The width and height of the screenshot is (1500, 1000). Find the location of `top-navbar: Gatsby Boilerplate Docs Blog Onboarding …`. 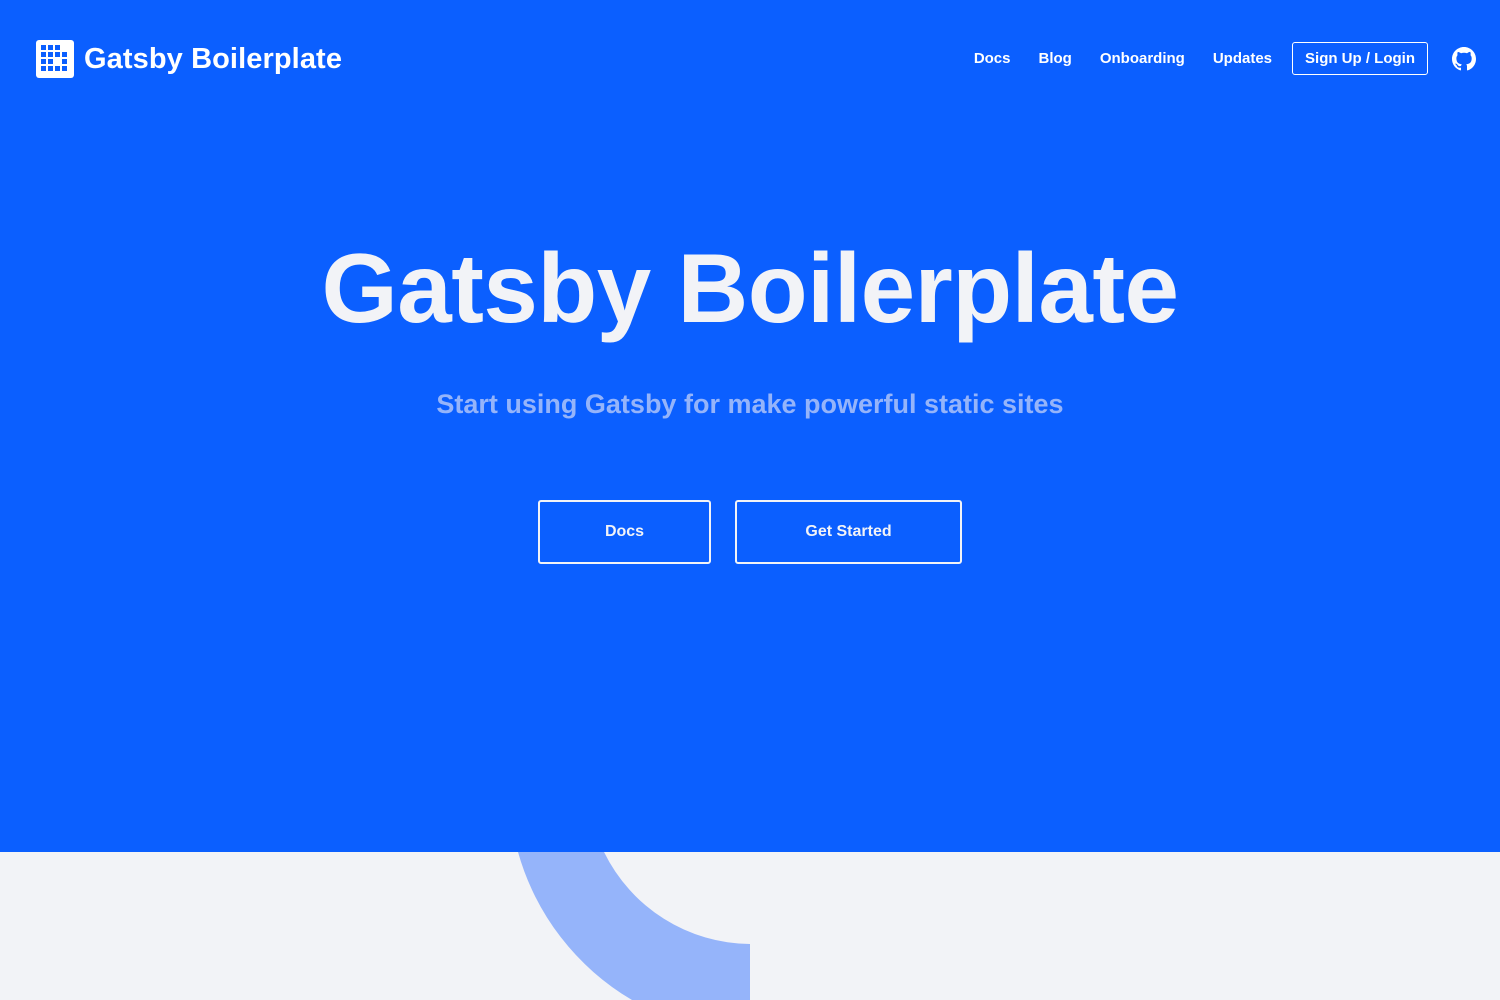

top-navbar: Gatsby Boilerplate Docs Blog Onboarding … is located at coordinates (750, 59).